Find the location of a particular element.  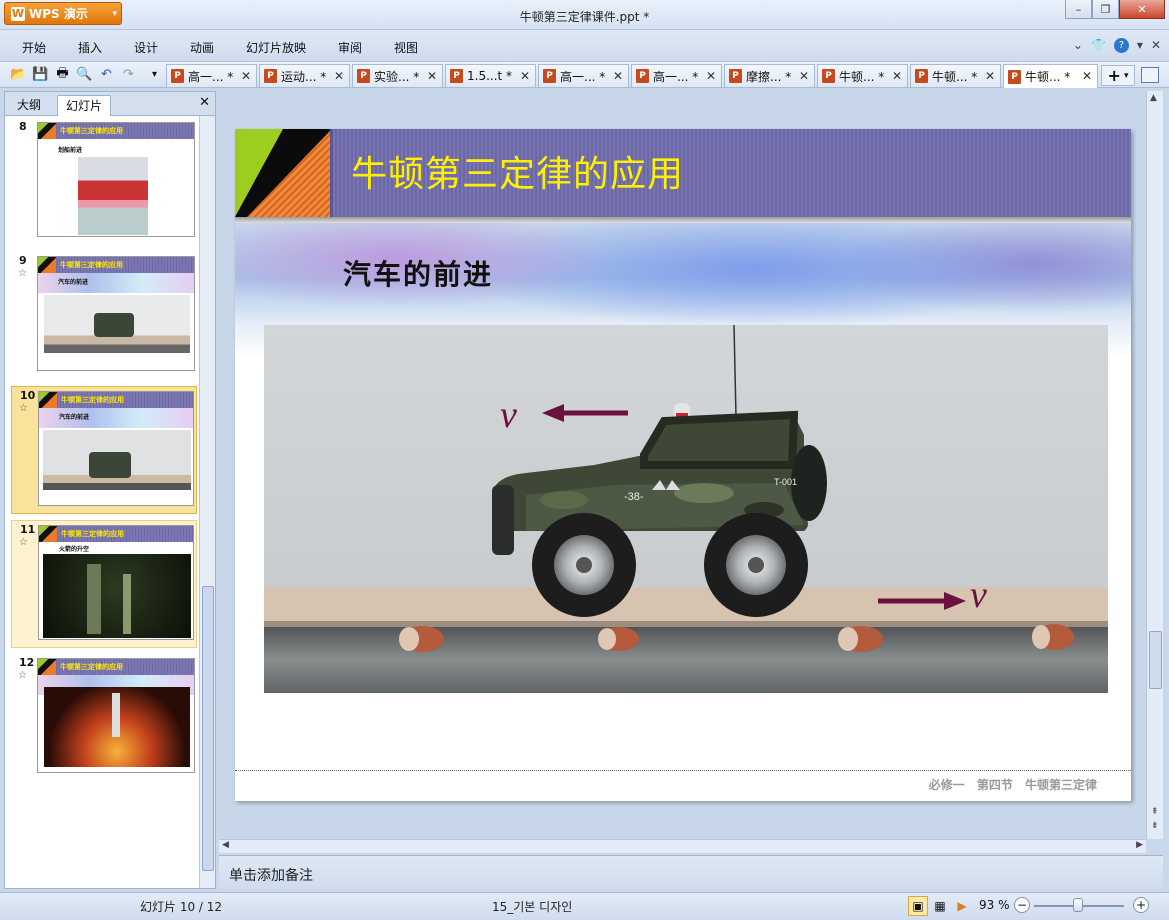

open-icon: 📂 is located at coordinates (18, 74).